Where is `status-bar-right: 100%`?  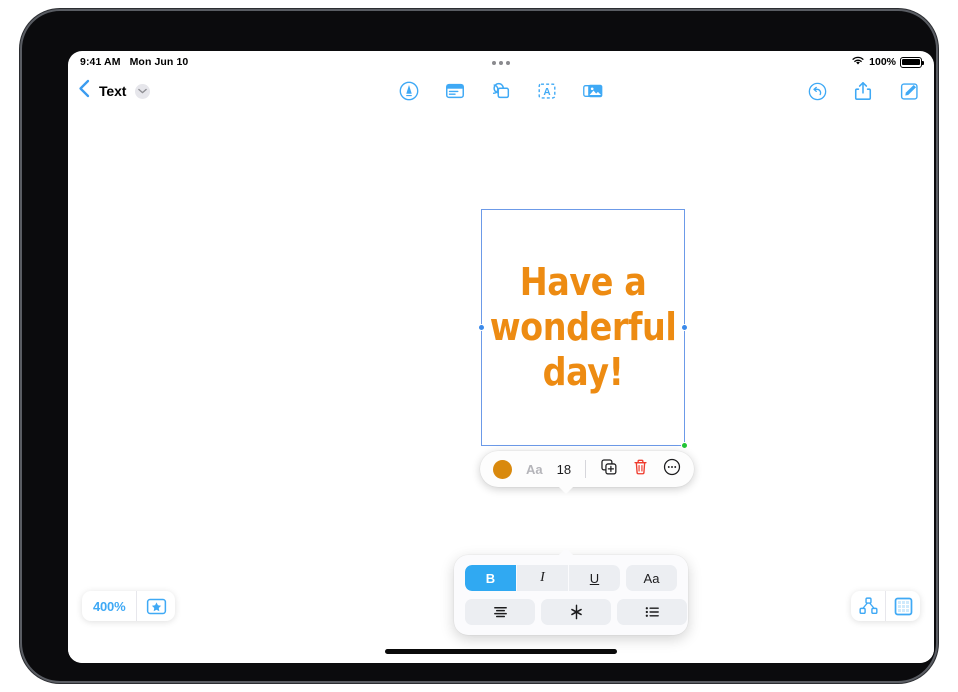
status-bar-right: 100% is located at coordinates (887, 62).